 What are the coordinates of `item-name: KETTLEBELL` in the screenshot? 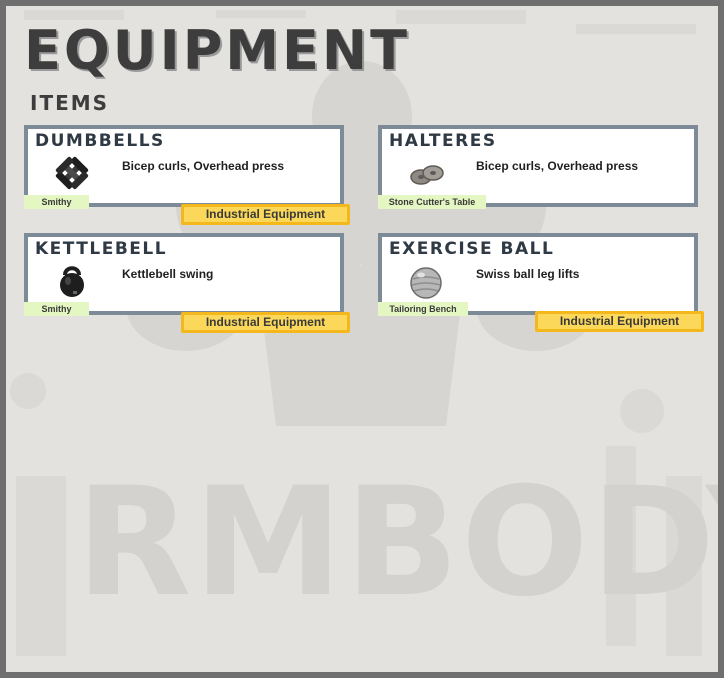 It's located at (101, 249).